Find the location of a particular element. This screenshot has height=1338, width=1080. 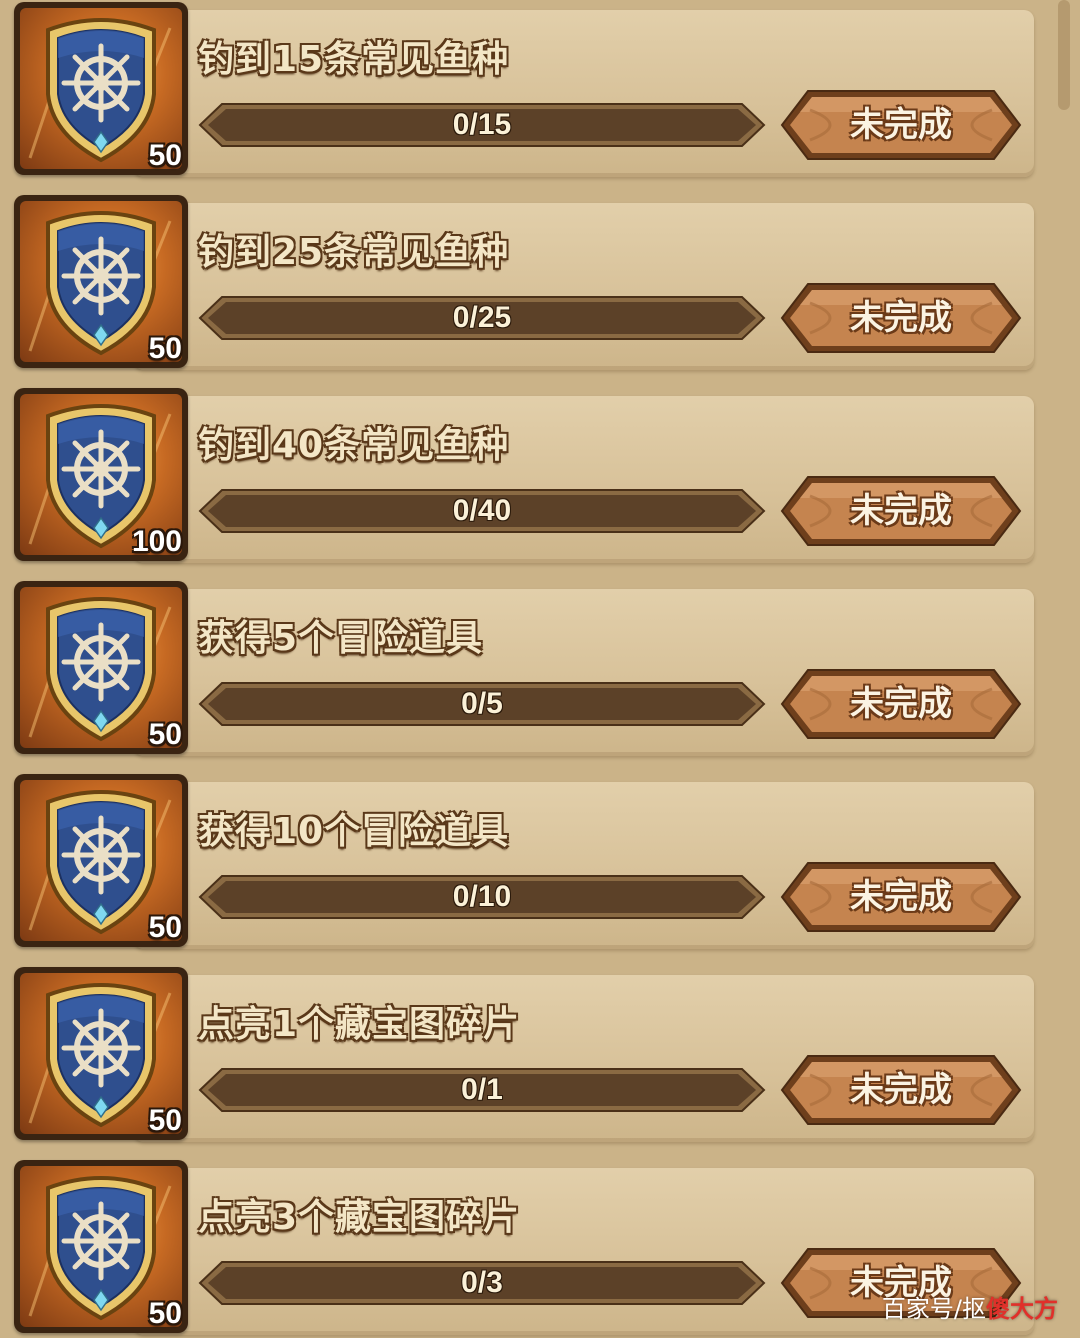

task-title: 点亮1个藏宝图碎片 is located at coordinates (359, 1024).